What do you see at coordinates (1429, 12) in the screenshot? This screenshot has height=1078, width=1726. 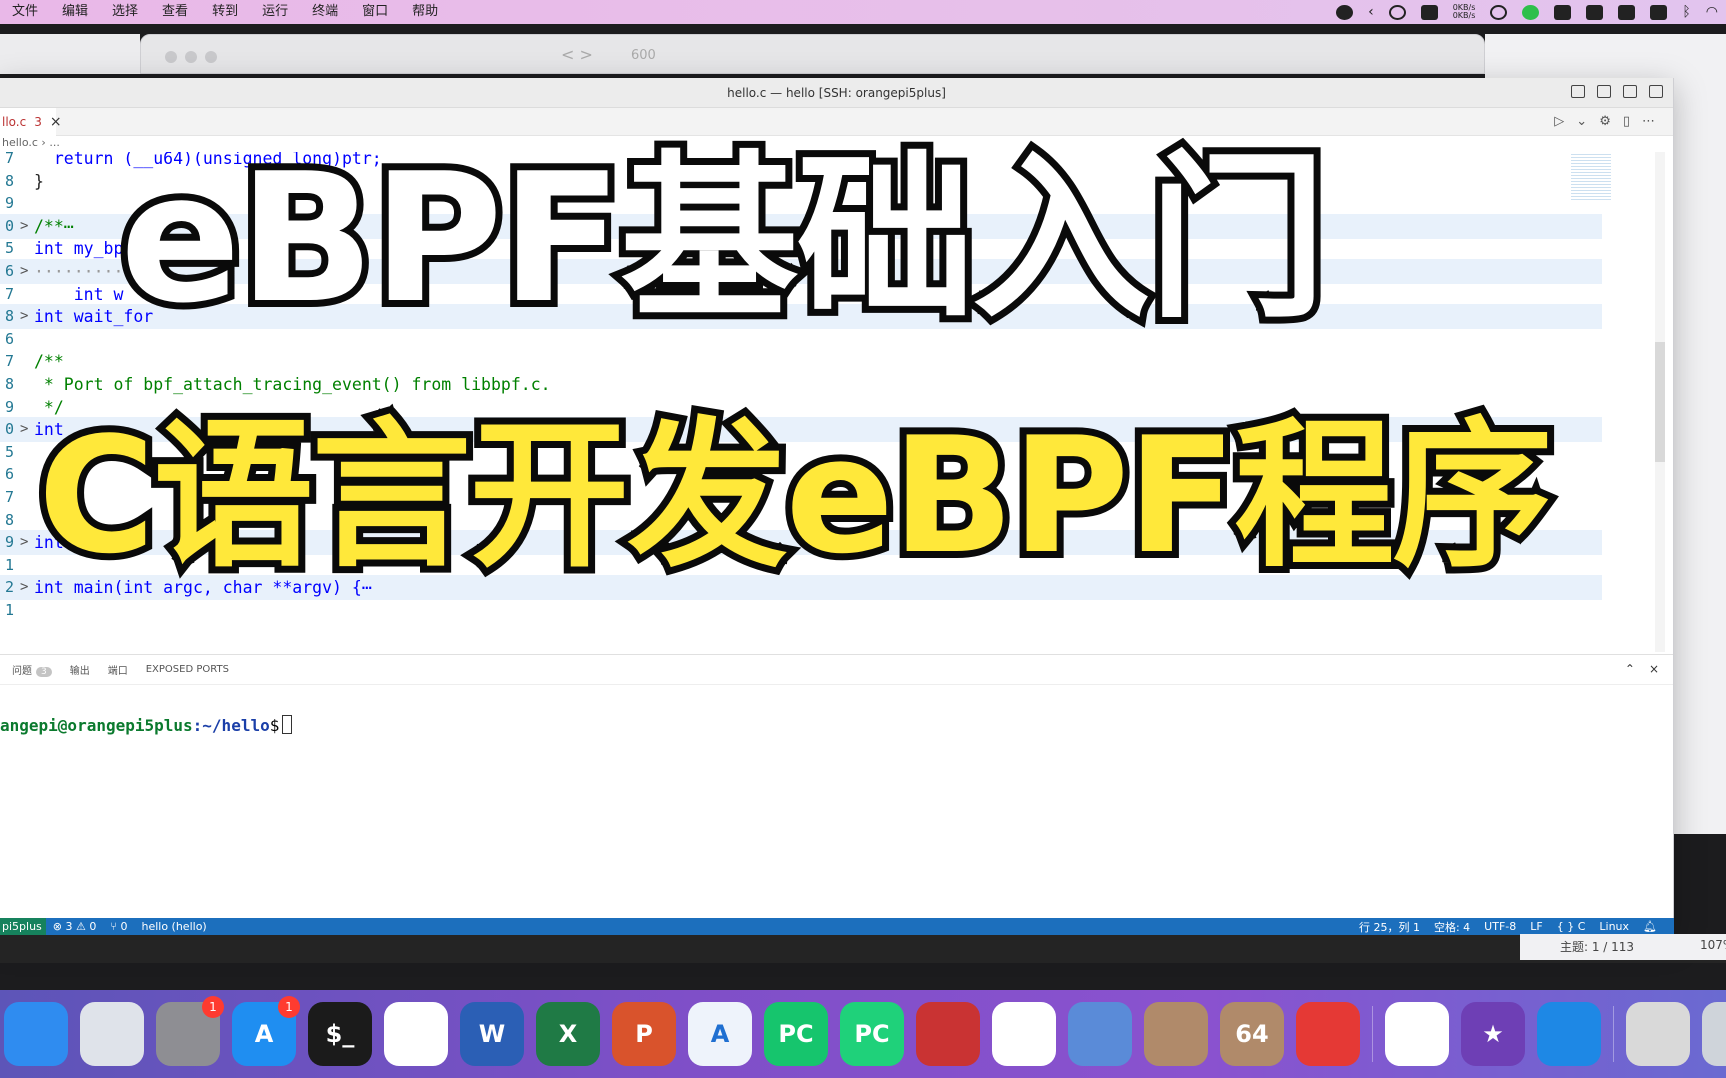 I see `cat-icon` at bounding box center [1429, 12].